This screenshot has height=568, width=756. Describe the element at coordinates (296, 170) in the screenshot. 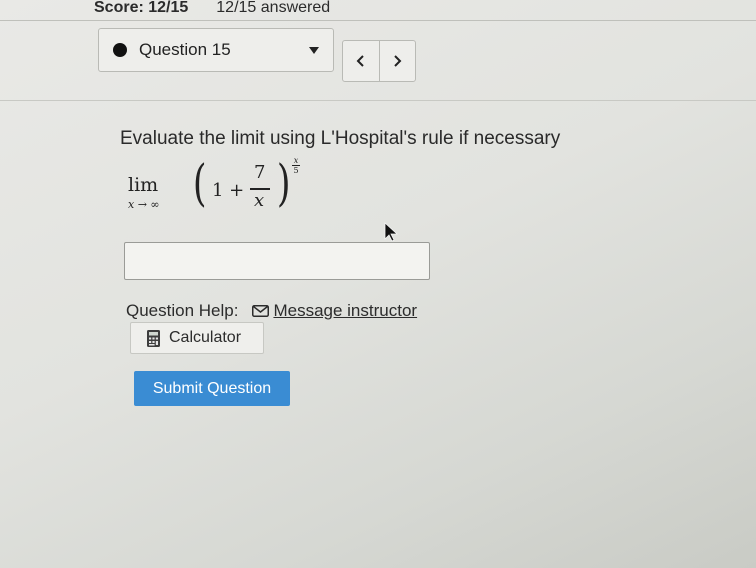

I see `exponent-denominator: 5` at that location.